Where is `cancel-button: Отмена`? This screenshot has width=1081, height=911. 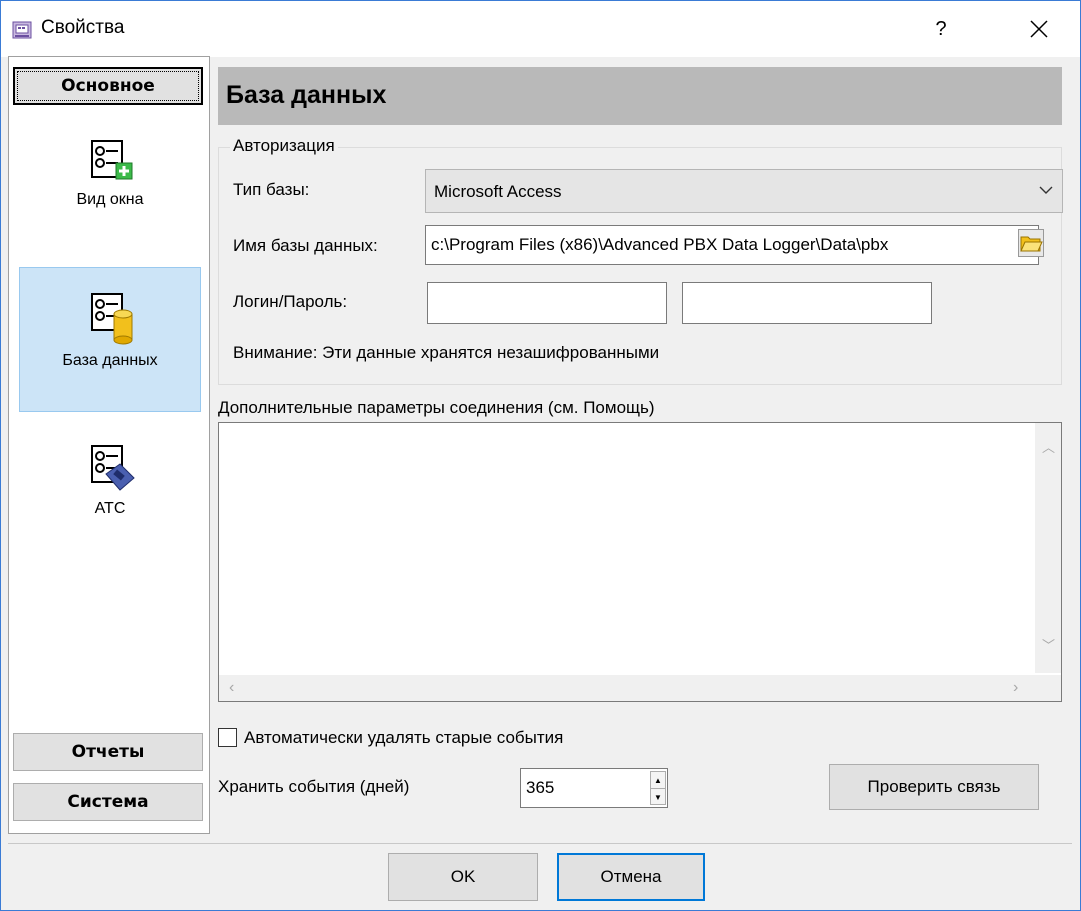 cancel-button: Отмена is located at coordinates (631, 877).